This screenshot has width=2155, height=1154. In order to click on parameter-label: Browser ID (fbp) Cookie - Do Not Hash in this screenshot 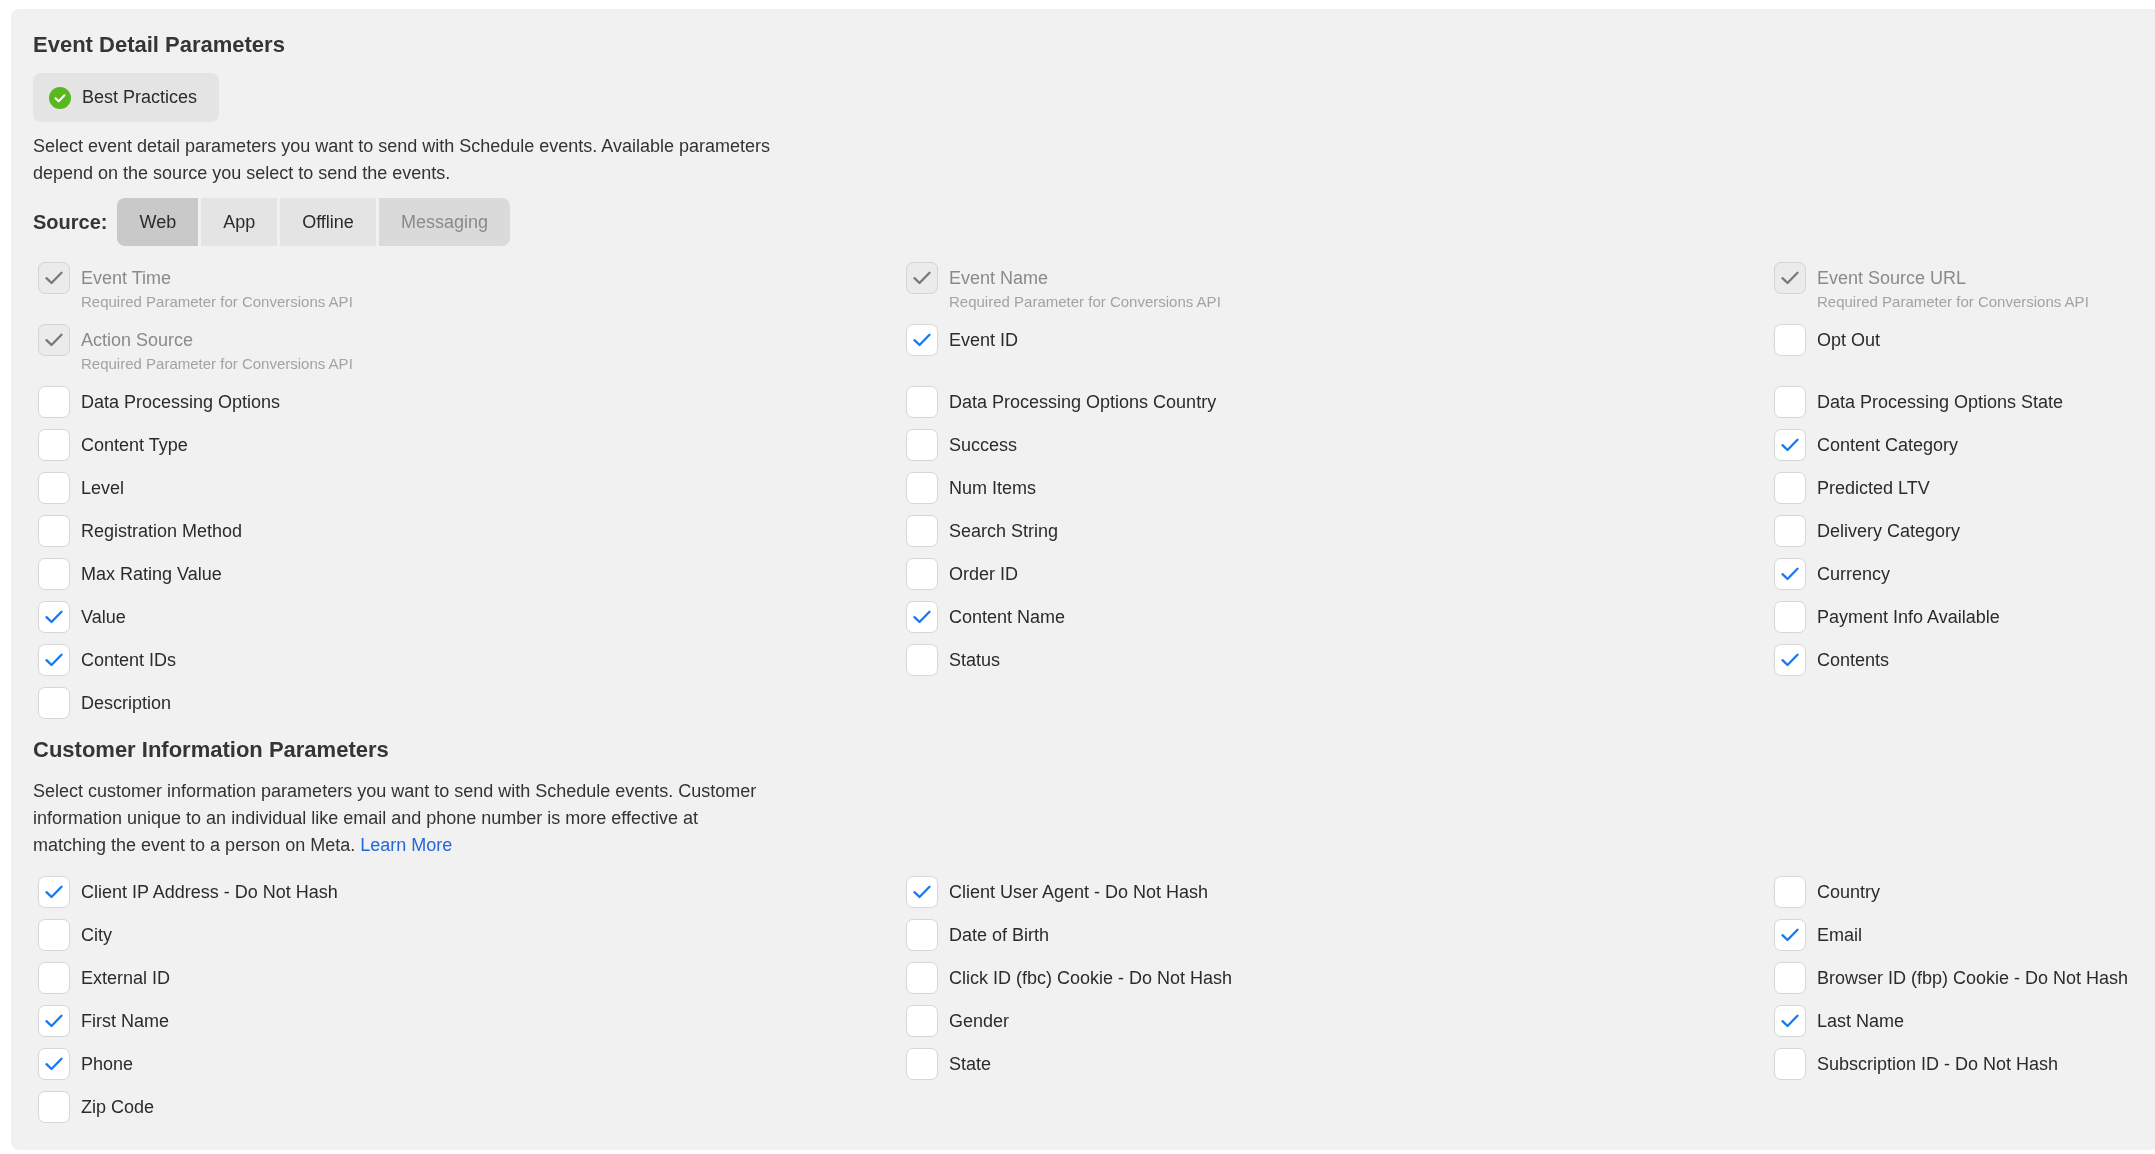, I will do `click(1973, 978)`.